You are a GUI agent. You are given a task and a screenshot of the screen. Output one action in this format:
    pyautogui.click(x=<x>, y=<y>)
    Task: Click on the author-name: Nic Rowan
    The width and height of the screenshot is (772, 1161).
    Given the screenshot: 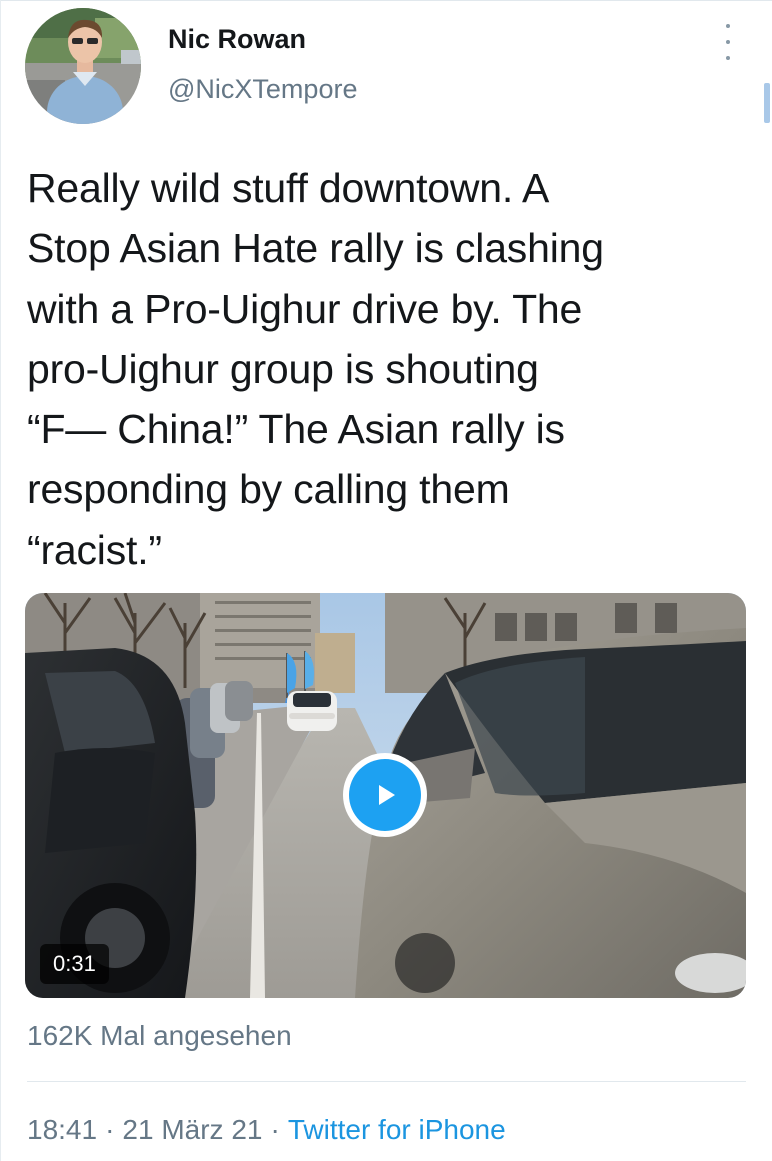 What is the action you would take?
    pyautogui.click(x=237, y=39)
    